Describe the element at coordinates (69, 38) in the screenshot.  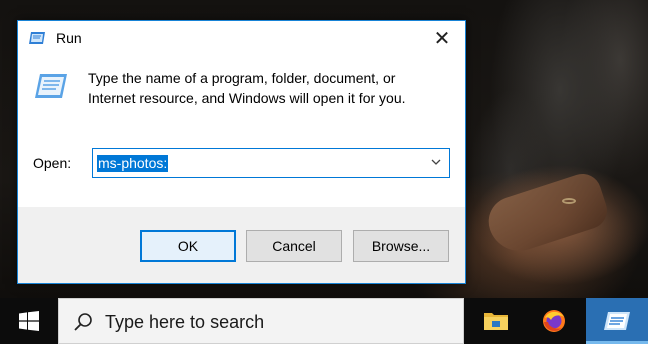
I see `window-title: Run` at that location.